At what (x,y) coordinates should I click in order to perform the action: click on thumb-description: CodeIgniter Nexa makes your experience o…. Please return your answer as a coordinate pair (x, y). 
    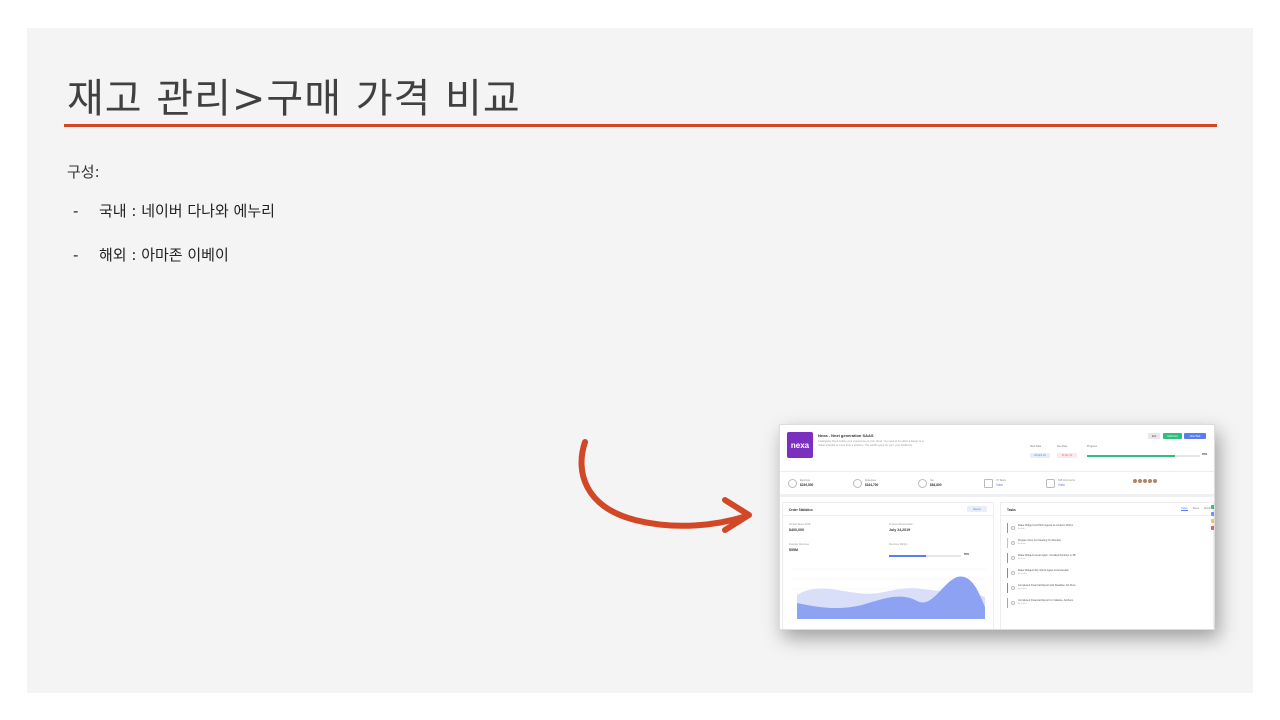
    Looking at the image, I should click on (871, 443).